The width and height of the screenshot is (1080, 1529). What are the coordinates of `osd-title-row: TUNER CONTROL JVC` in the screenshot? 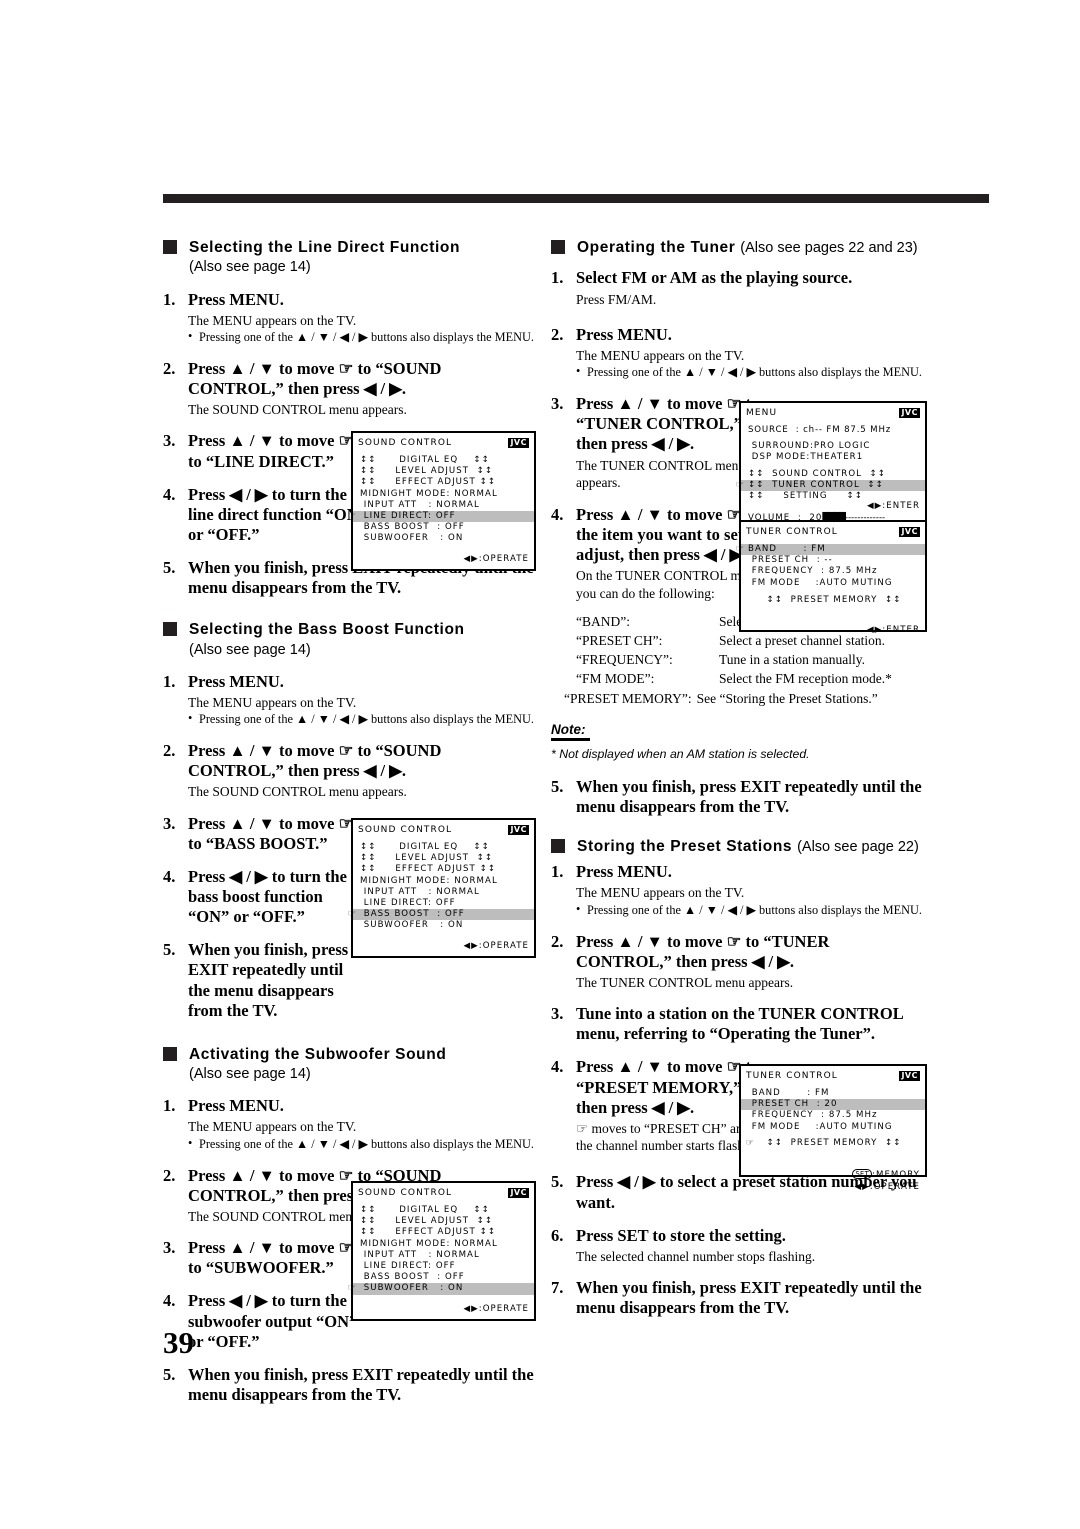 It's located at (833, 532).